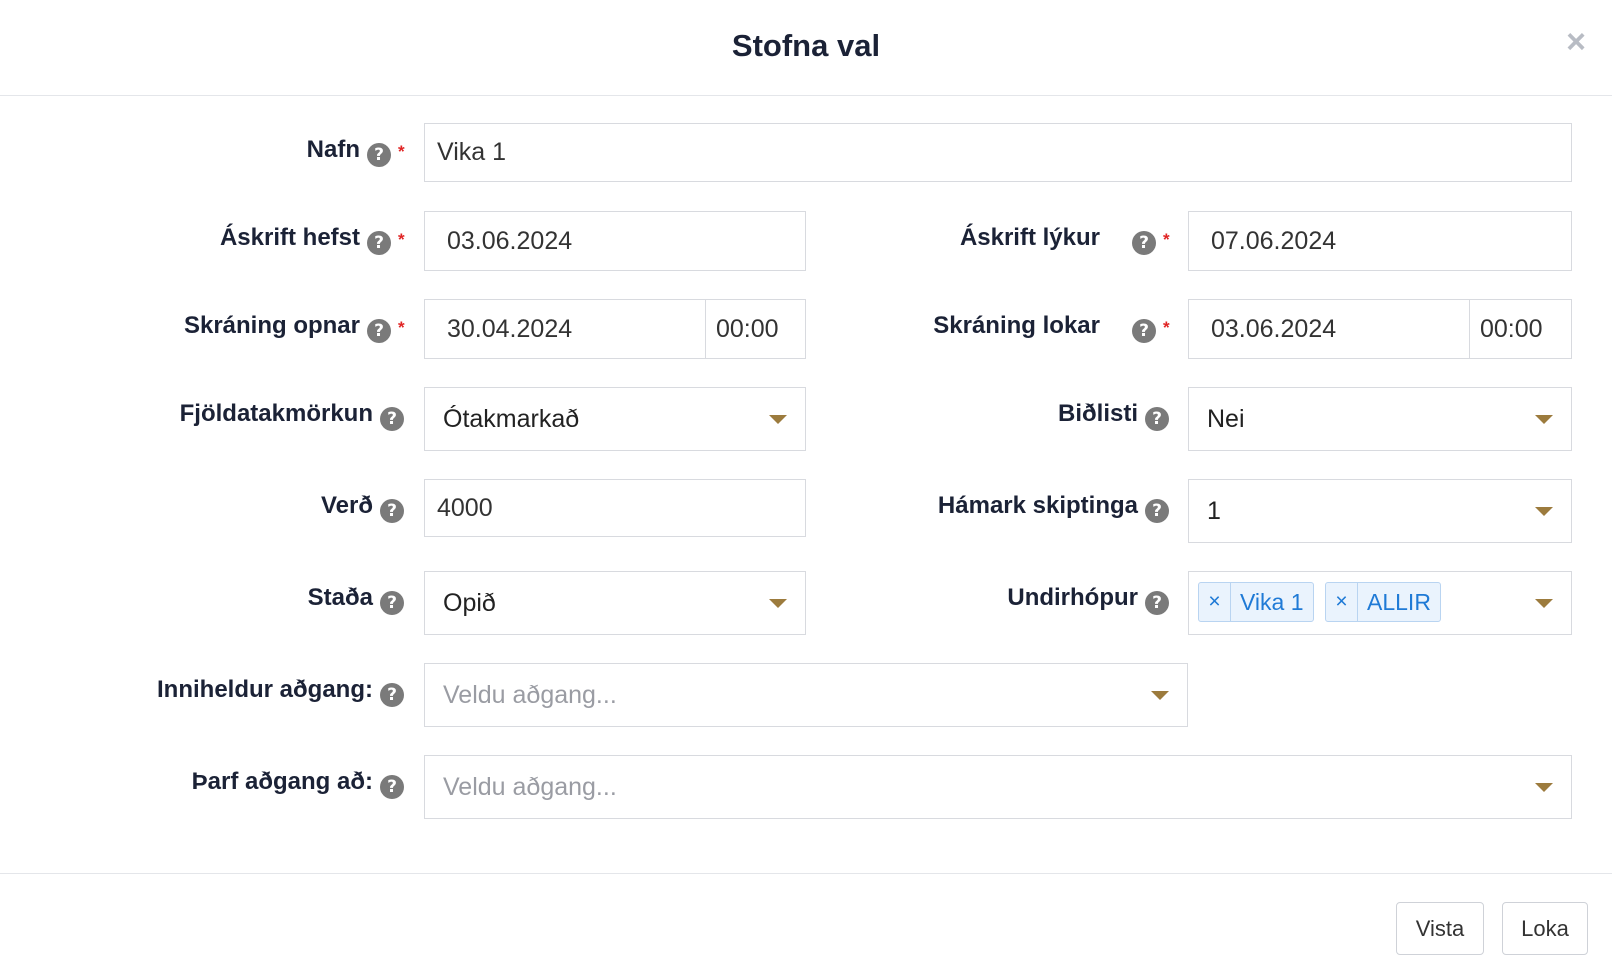  What do you see at coordinates (1166, 327) in the screenshot?
I see `registration-closes-required-marker: *` at bounding box center [1166, 327].